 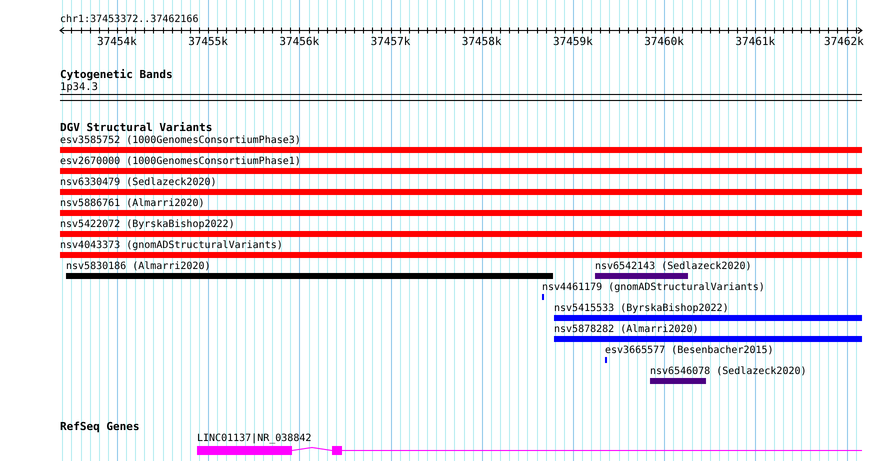 What do you see at coordinates (390, 42) in the screenshot?
I see `tick-label: 37457k` at bounding box center [390, 42].